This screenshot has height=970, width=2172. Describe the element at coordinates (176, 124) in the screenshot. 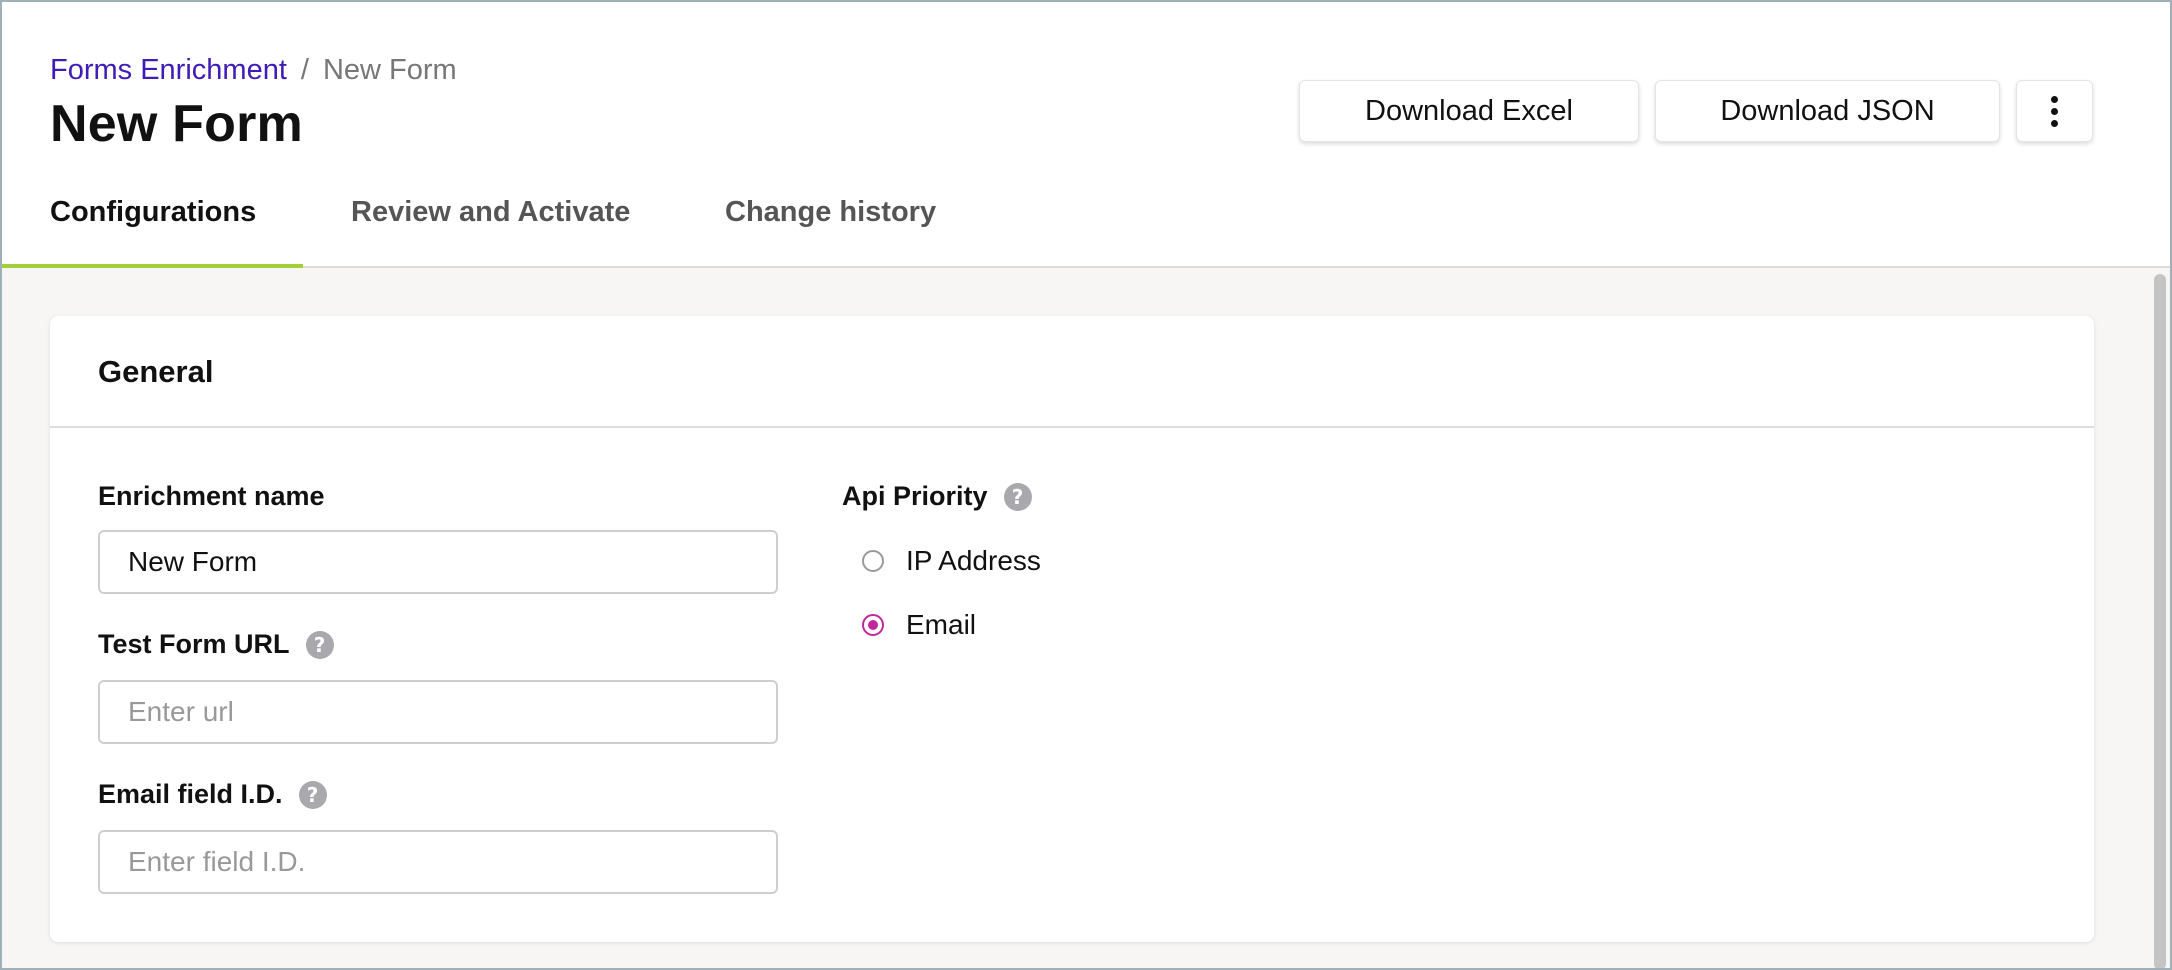

I see `page-title: New Form` at that location.